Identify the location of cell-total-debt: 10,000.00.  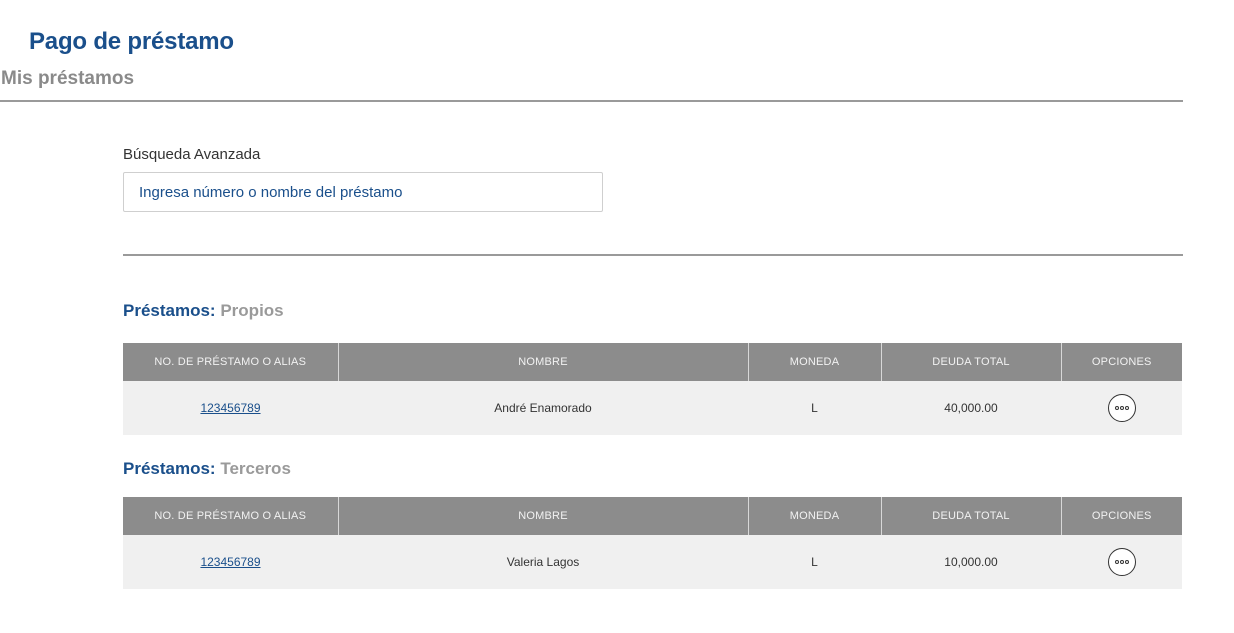
(971, 562).